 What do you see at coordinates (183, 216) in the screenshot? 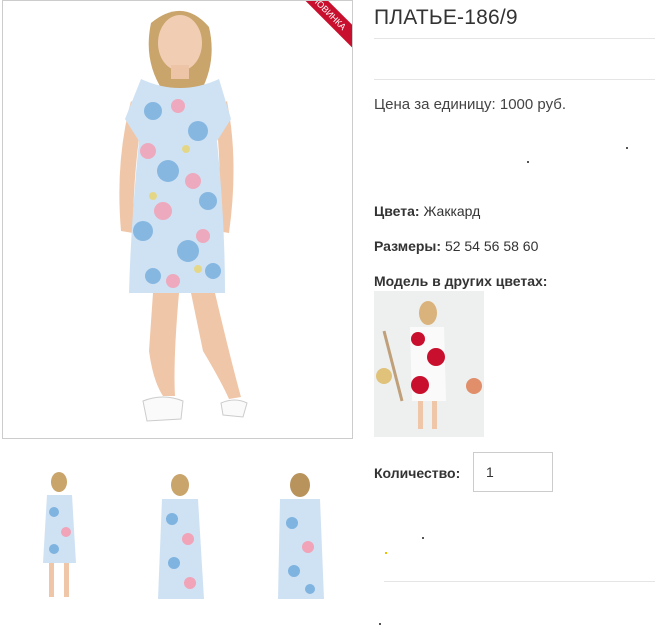
I see `model-photo` at bounding box center [183, 216].